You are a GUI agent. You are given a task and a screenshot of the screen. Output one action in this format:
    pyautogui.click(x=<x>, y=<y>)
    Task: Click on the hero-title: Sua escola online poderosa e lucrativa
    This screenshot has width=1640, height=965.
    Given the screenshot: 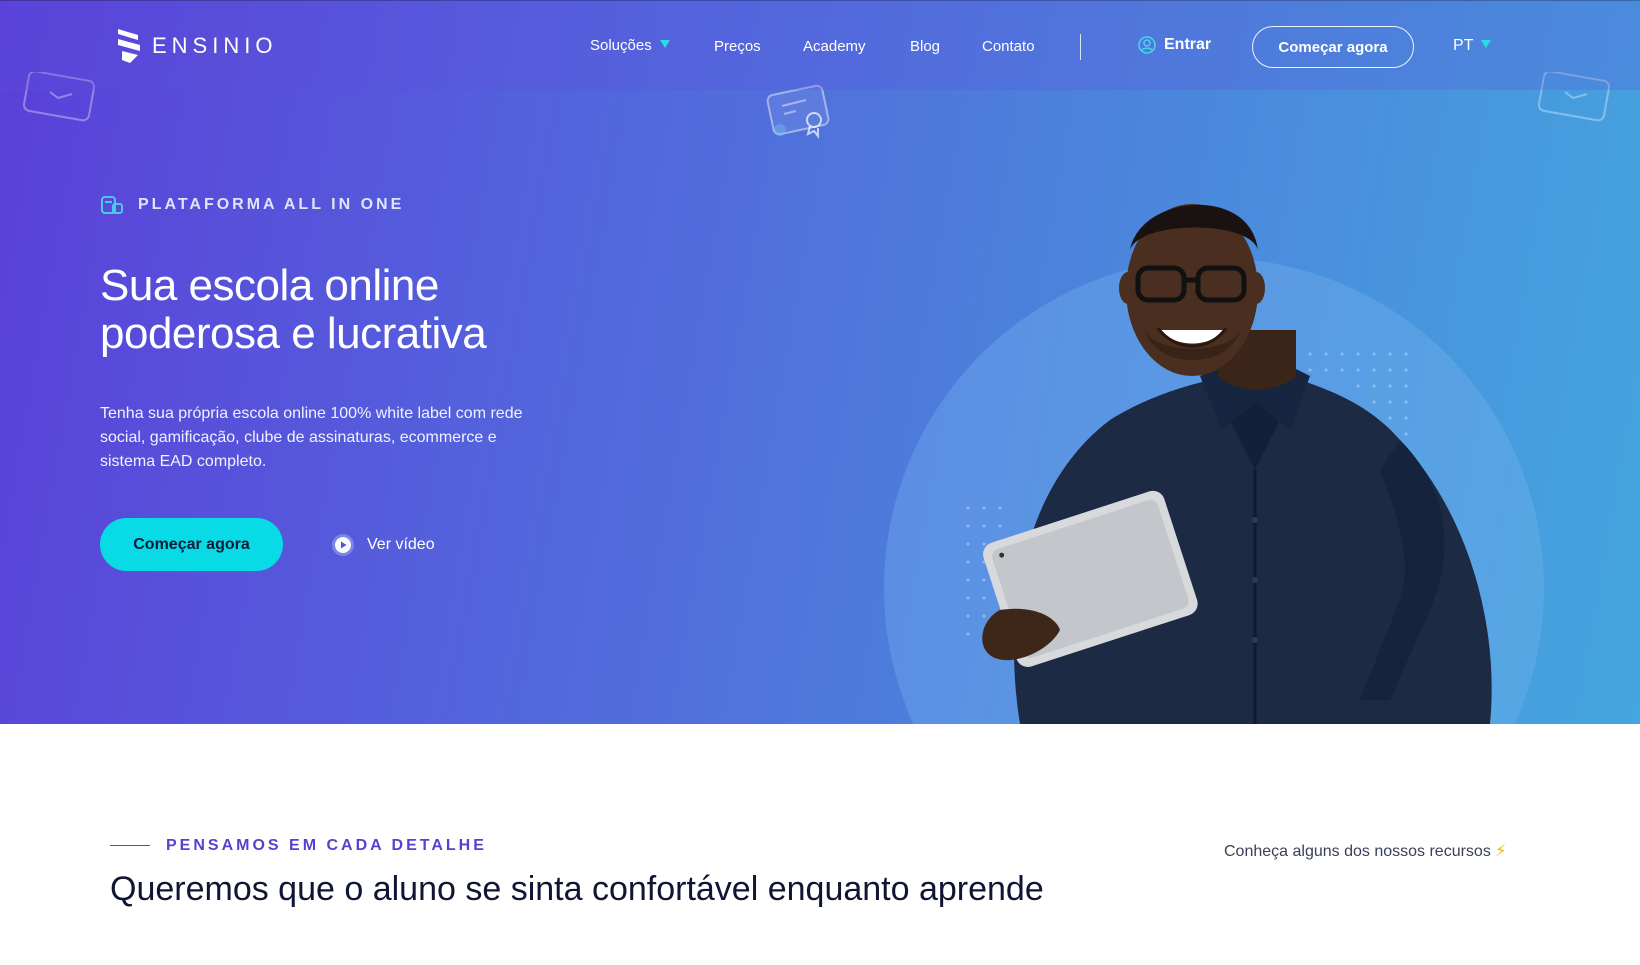 What is the action you would take?
    pyautogui.click(x=380, y=310)
    